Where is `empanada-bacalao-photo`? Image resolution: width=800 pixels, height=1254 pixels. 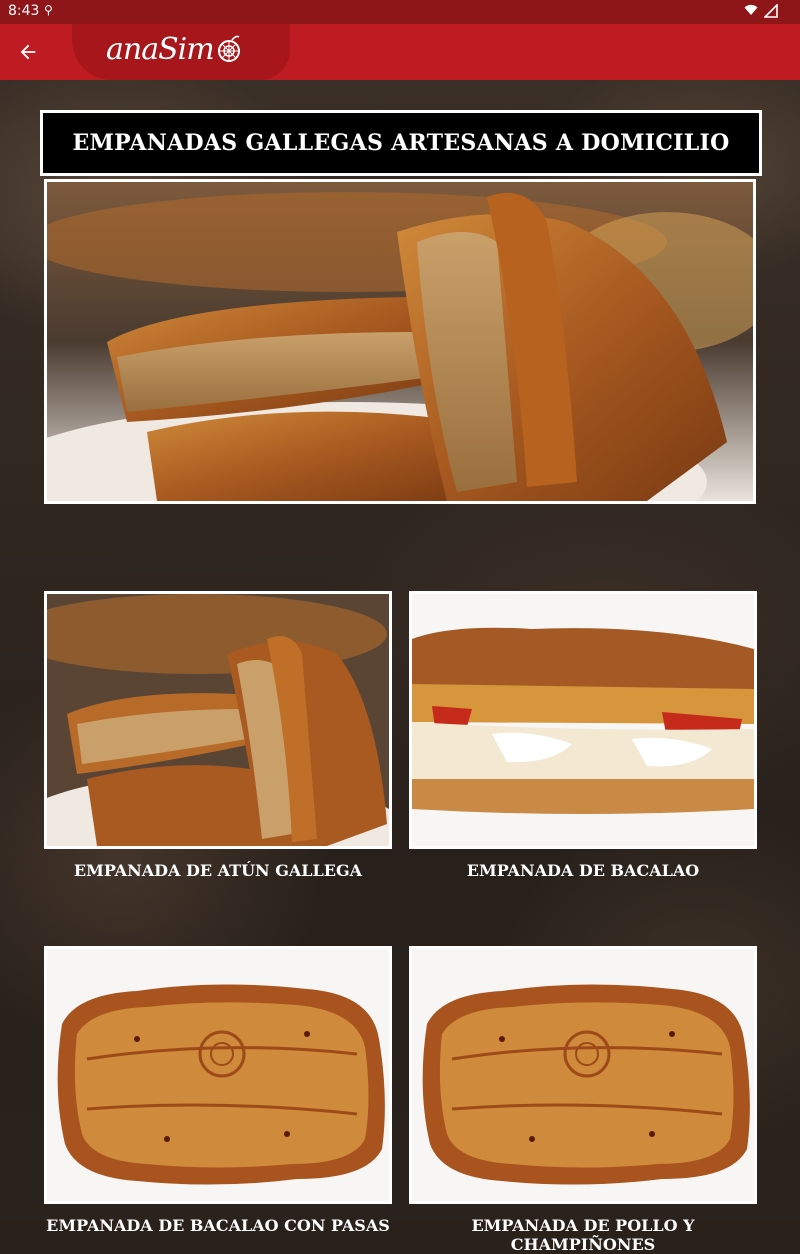
empanada-bacalao-photo is located at coordinates (583, 720).